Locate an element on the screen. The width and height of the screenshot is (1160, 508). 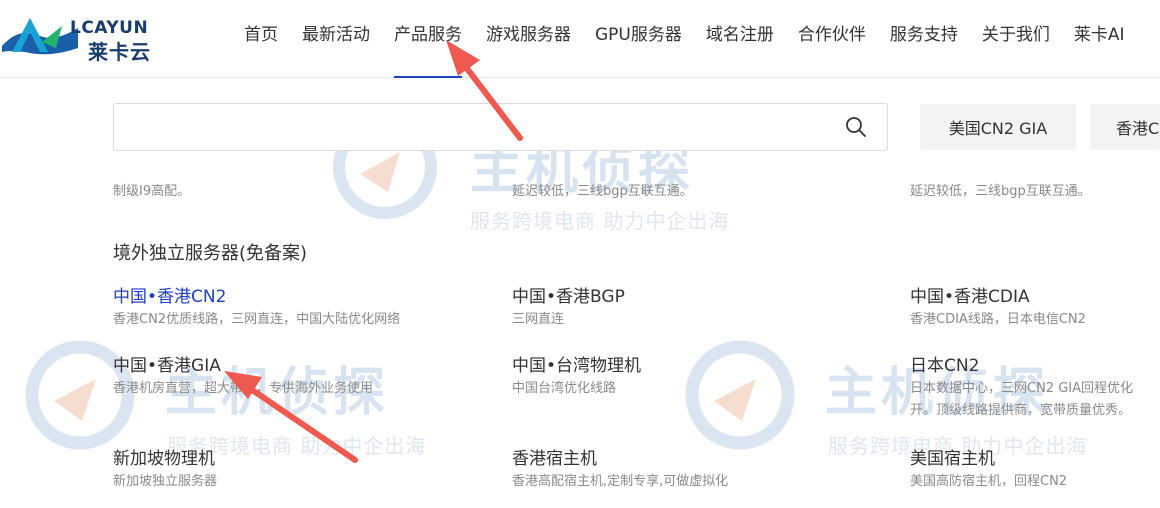
nav-item-partners: 合作伙伴 is located at coordinates (832, 39).